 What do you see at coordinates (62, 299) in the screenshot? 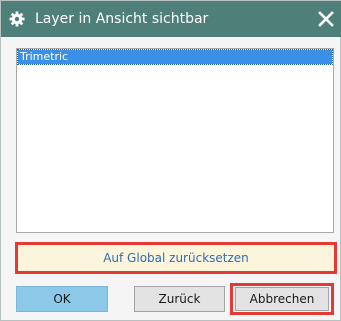
I see `ok-button: OK` at bounding box center [62, 299].